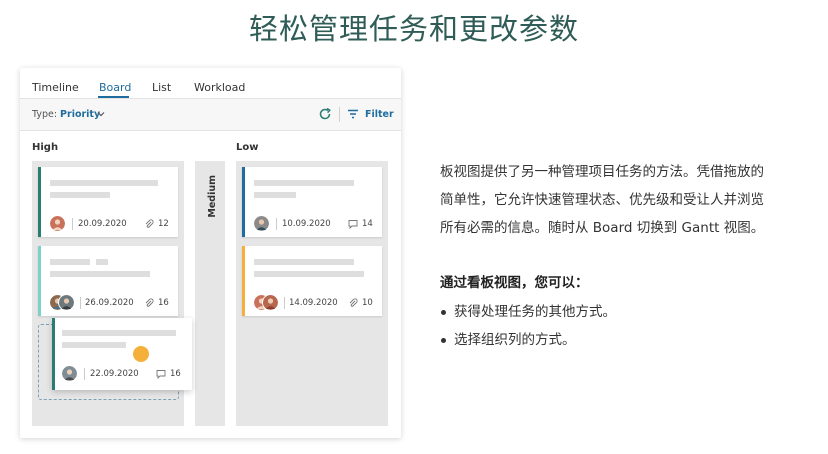 The height and width of the screenshot is (454, 828). I want to click on column-title-low: Low, so click(247, 147).